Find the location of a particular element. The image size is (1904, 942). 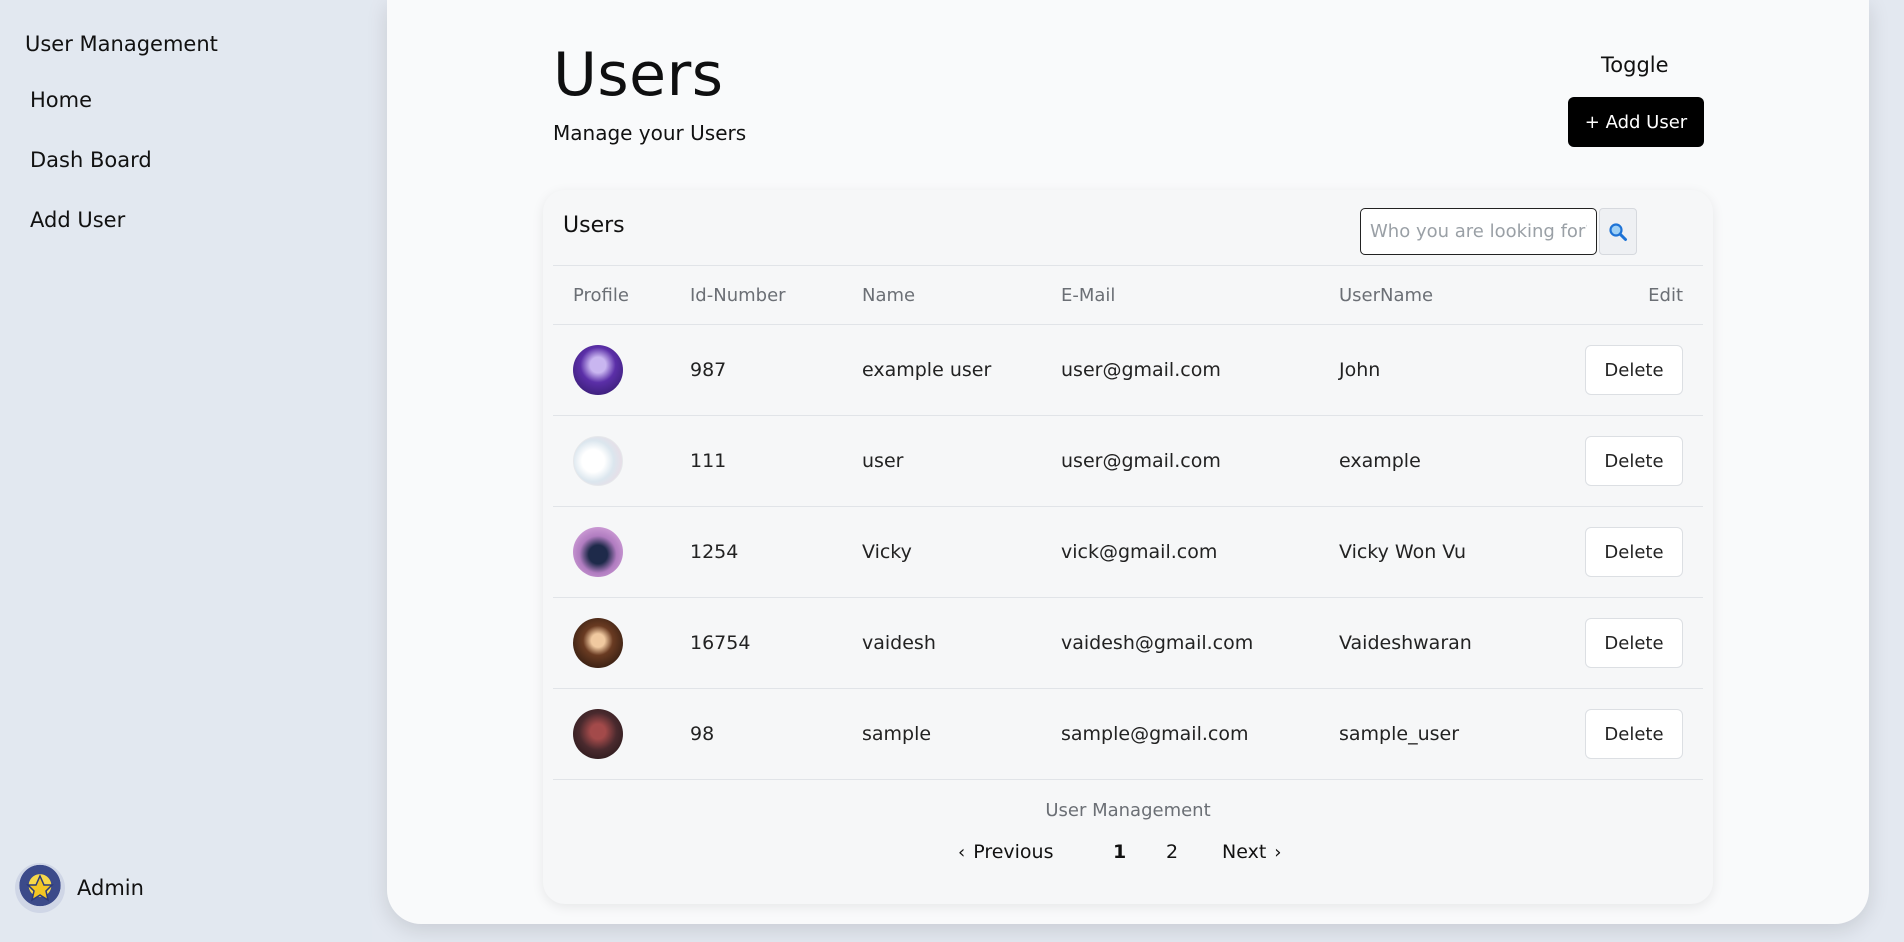

panel-title: Users is located at coordinates (594, 225).